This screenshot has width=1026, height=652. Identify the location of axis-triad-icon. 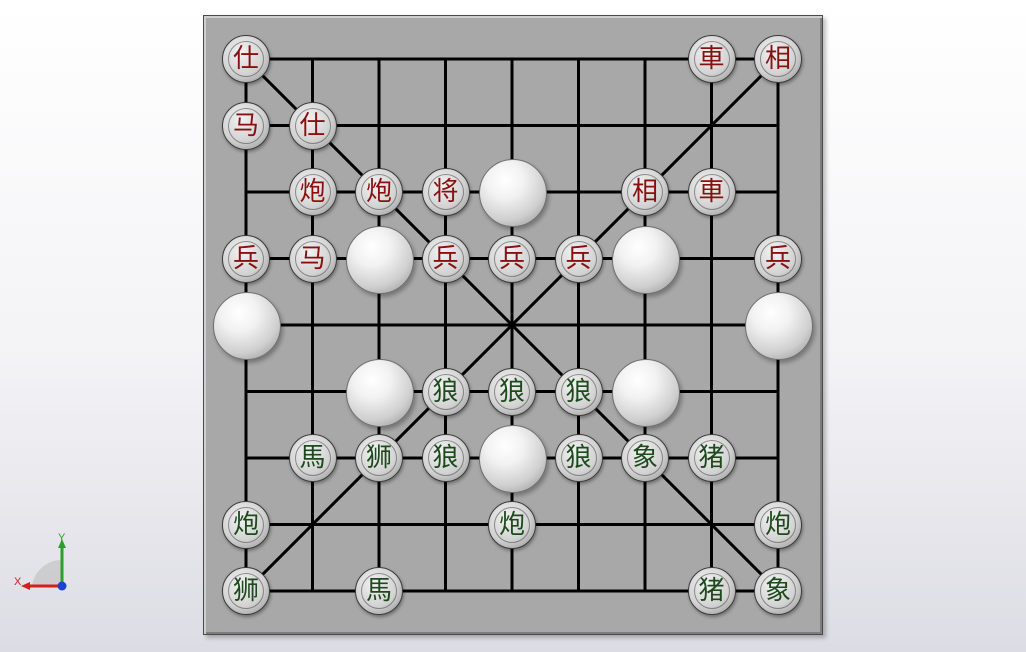
(44, 565).